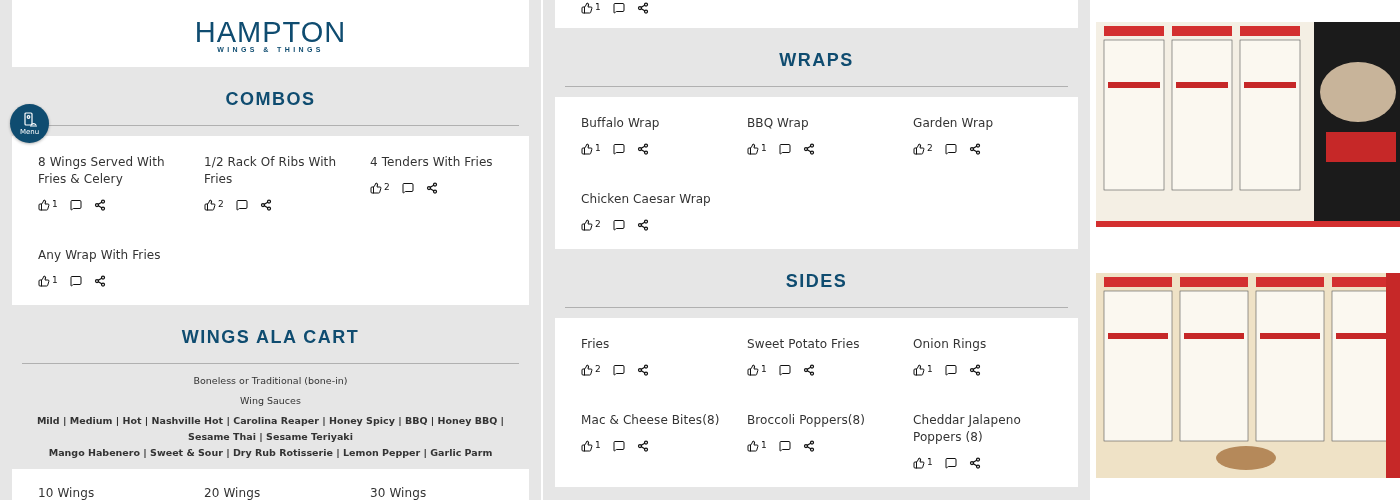  What do you see at coordinates (822, 123) in the screenshot?
I see `item-name: BBQ Wrap` at bounding box center [822, 123].